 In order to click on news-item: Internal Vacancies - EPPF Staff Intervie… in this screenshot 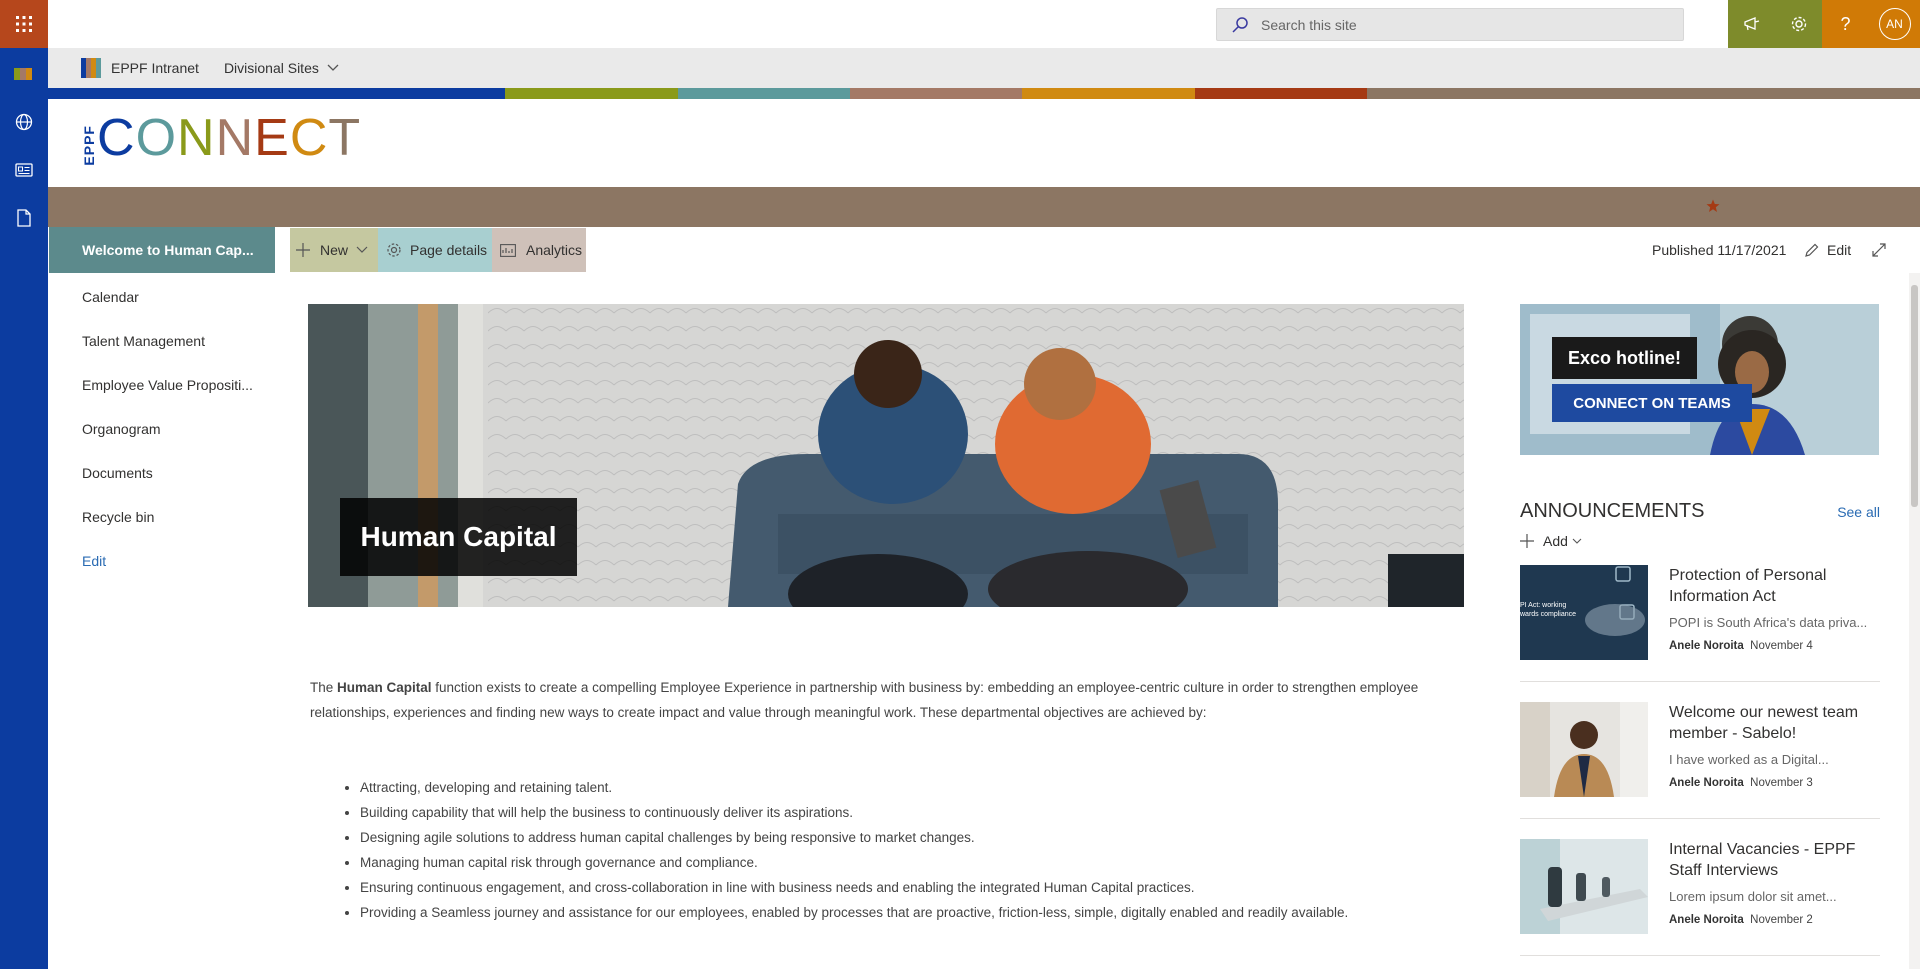, I will do `click(1700, 887)`.